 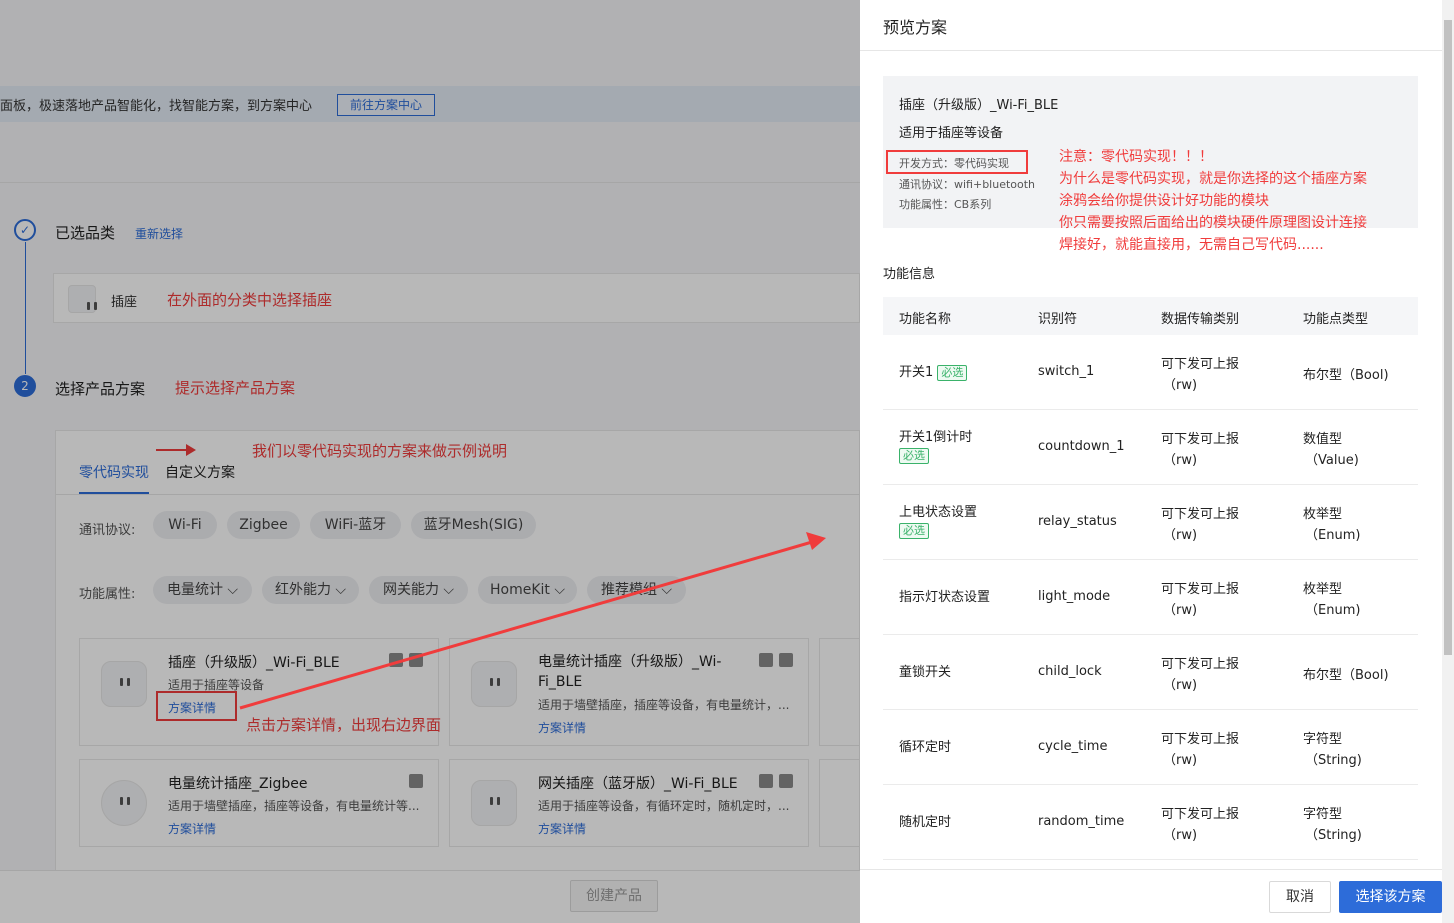 I want to click on identifier: light_mode, so click(x=1074, y=596).